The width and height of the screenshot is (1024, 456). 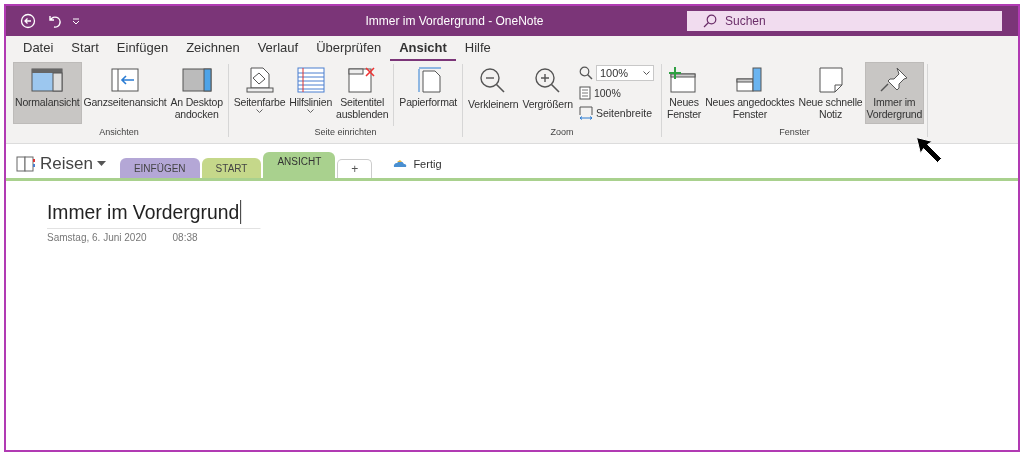 What do you see at coordinates (38, 50) in the screenshot?
I see `menu-tab: Datei` at bounding box center [38, 50].